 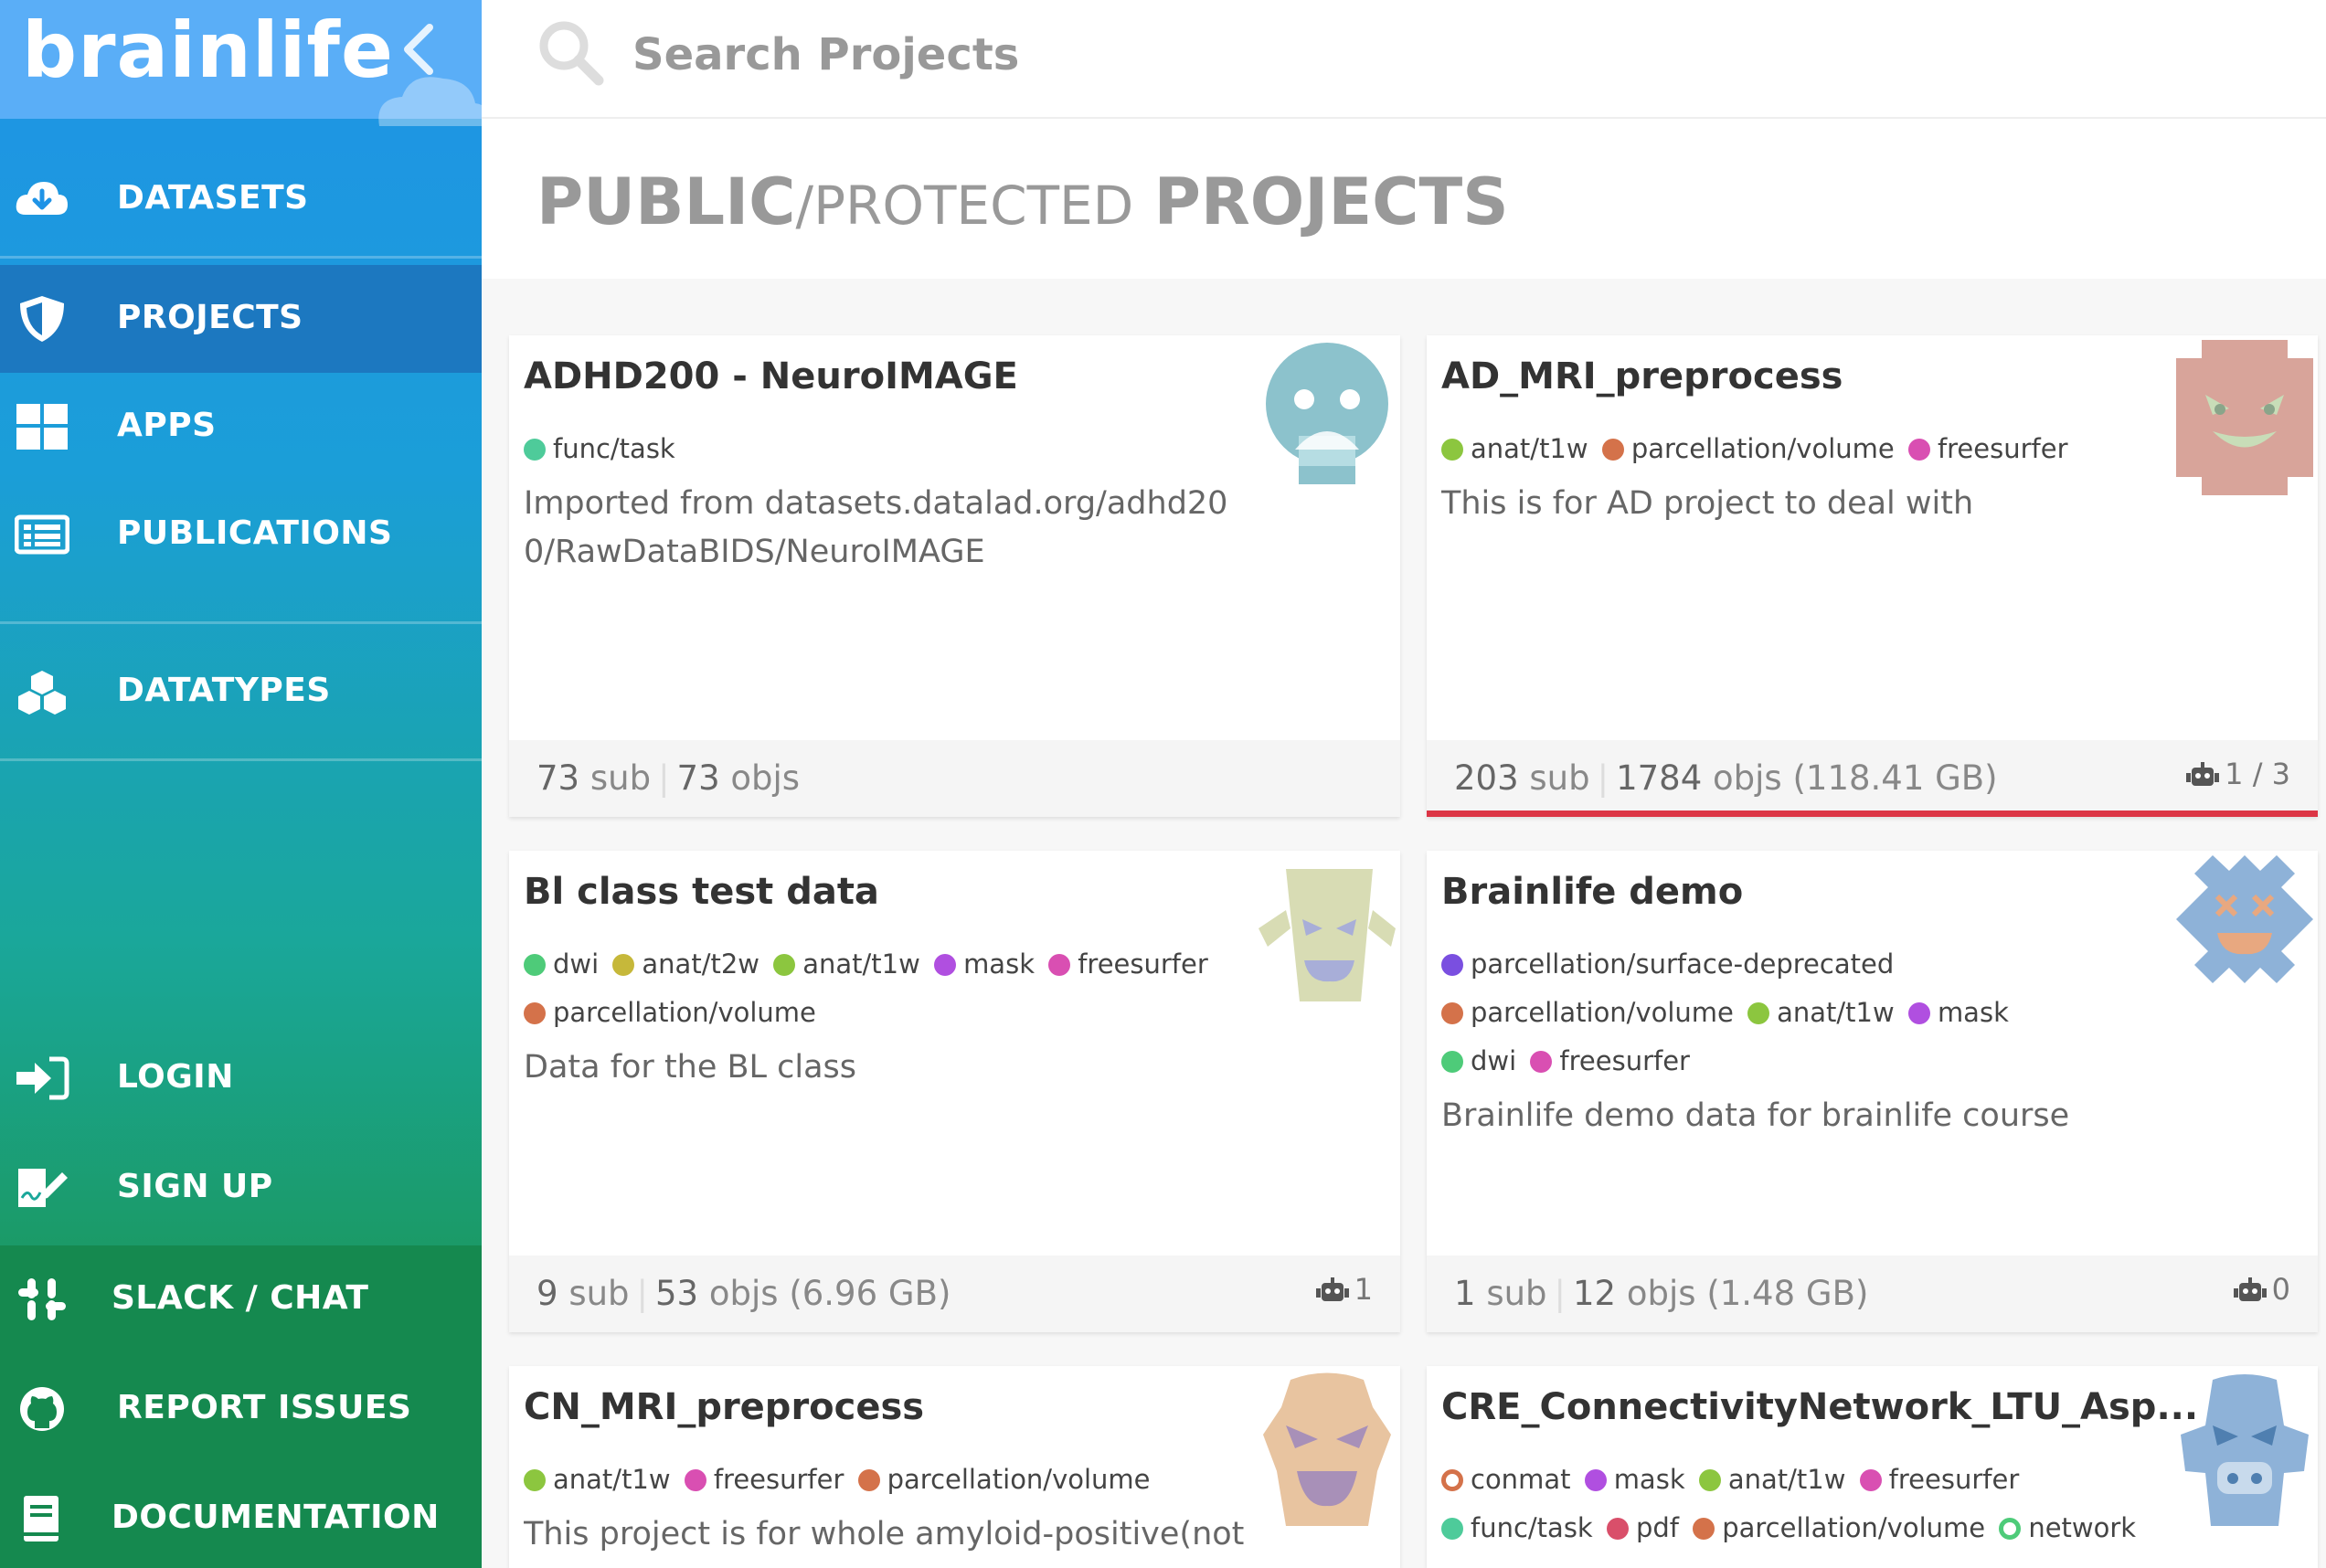 What do you see at coordinates (614, 449) in the screenshot?
I see `tag-label: func/task` at bounding box center [614, 449].